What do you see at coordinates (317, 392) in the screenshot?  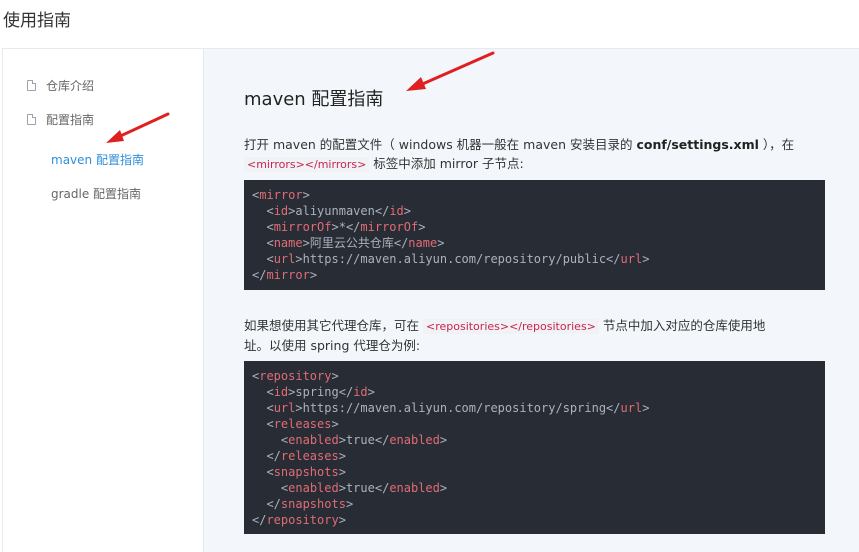 I see `code-value: spring` at bounding box center [317, 392].